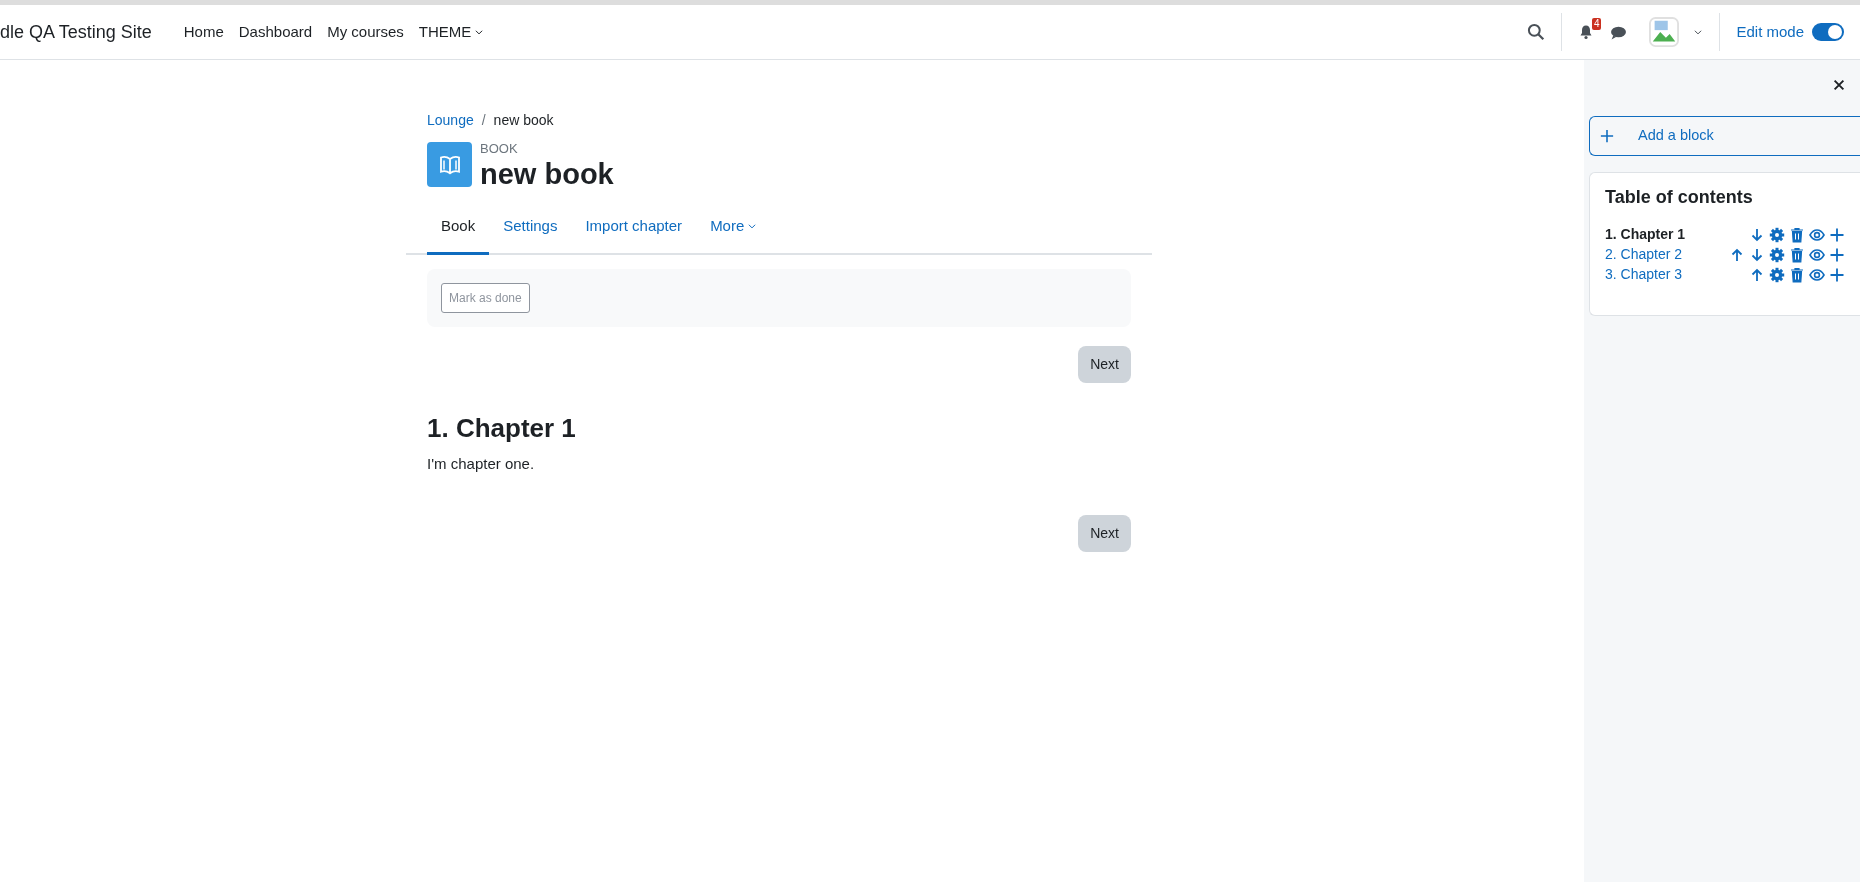 This screenshot has width=1860, height=882. What do you see at coordinates (734, 228) in the screenshot?
I see `tab: More` at bounding box center [734, 228].